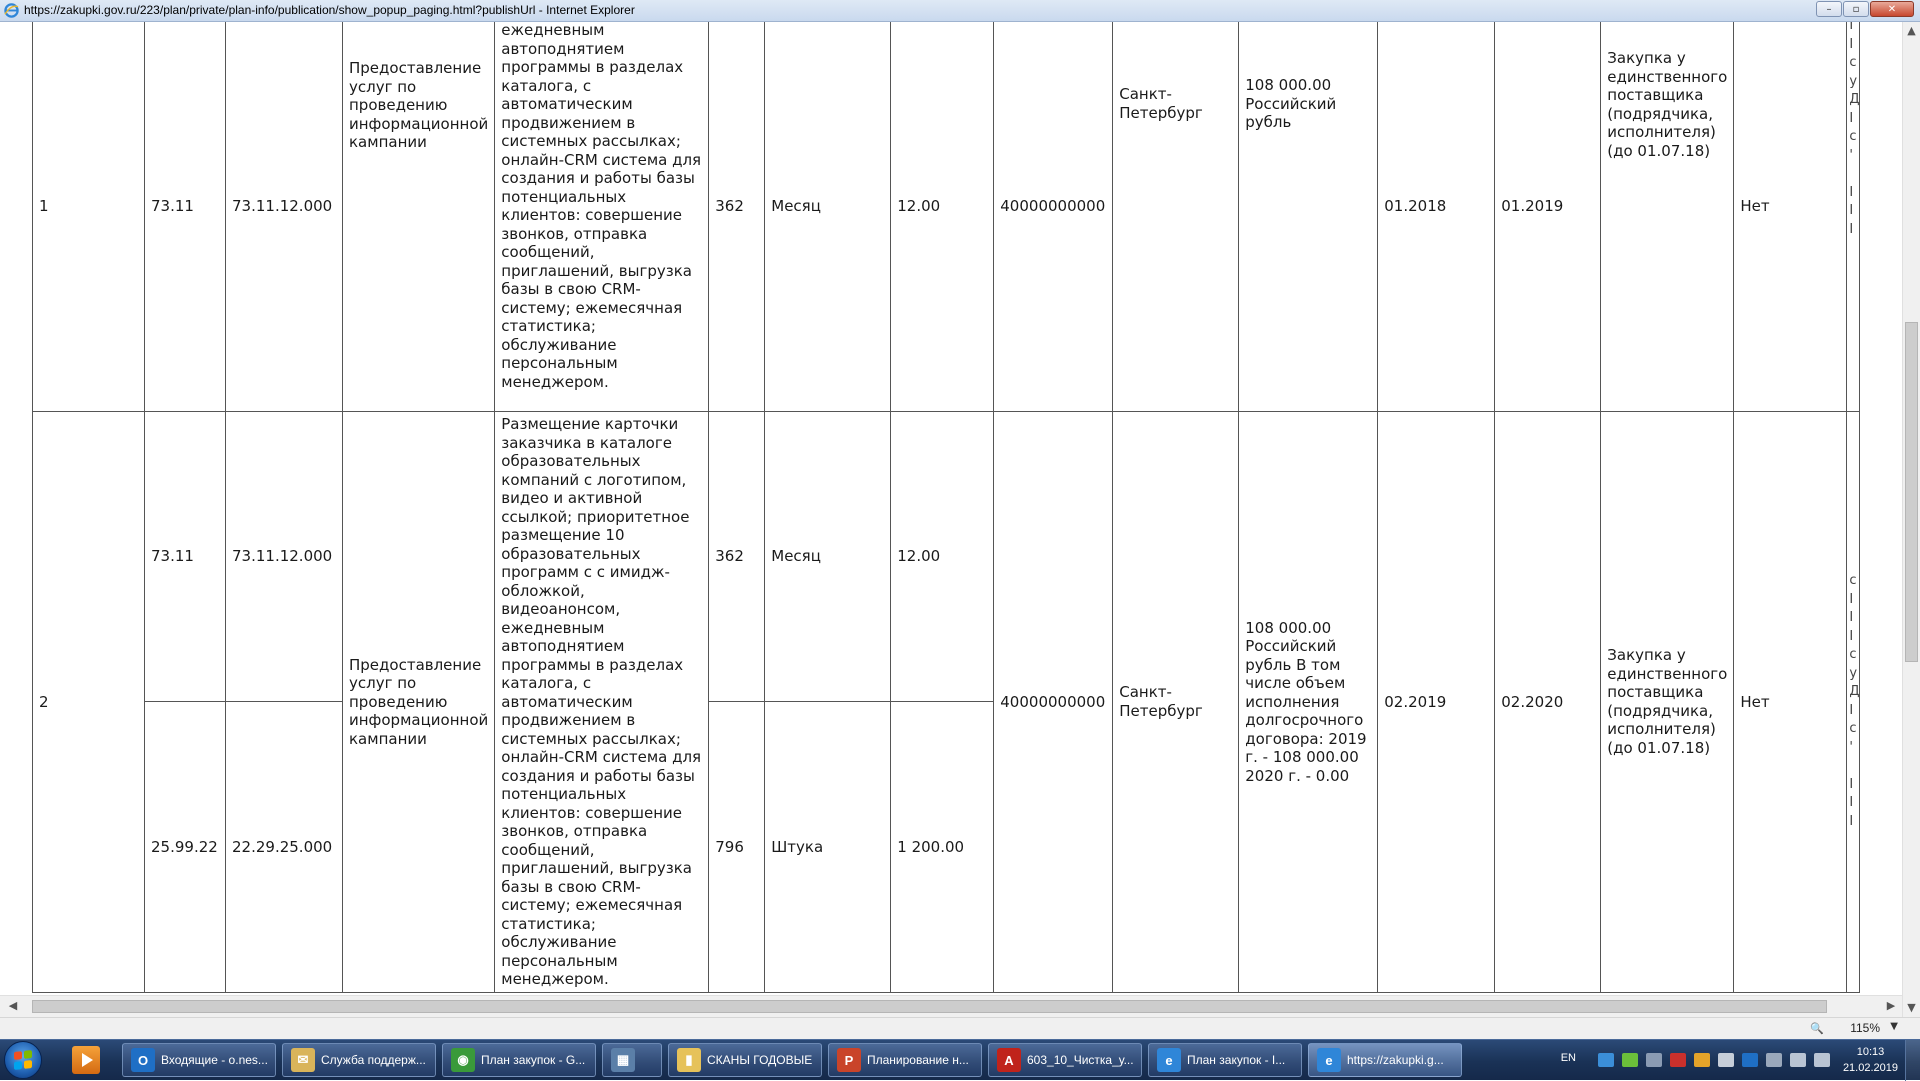  What do you see at coordinates (1870, 1068) in the screenshot?
I see `clock-date: 21.02.2019` at bounding box center [1870, 1068].